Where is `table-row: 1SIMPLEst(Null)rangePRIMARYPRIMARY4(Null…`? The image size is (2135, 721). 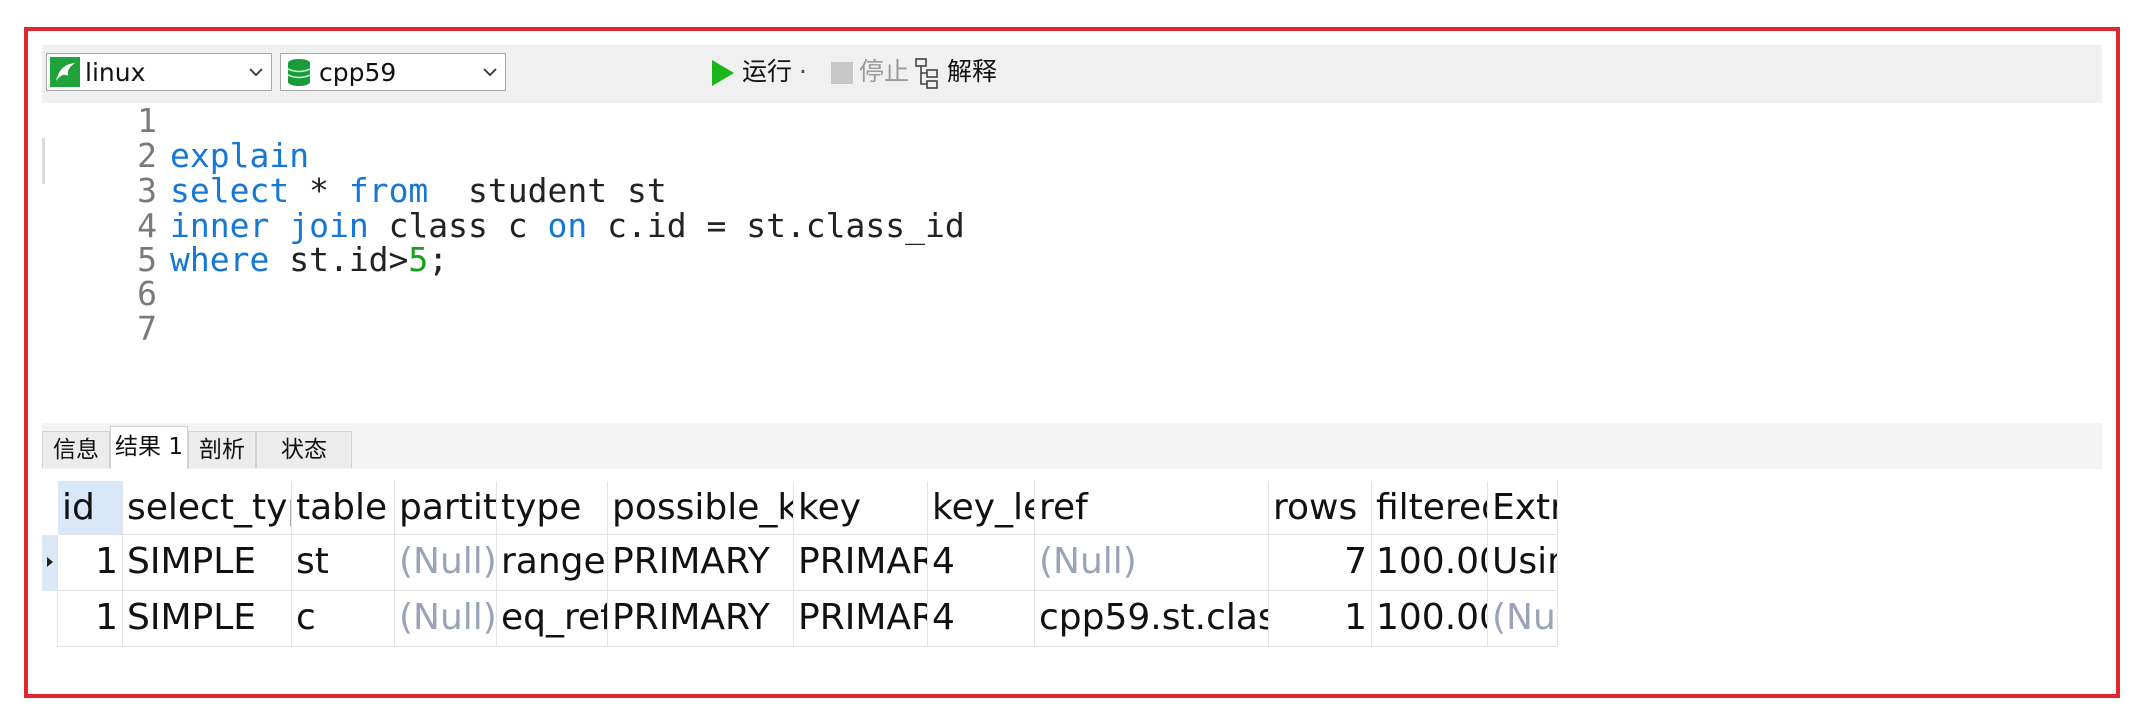 table-row: 1SIMPLEst(Null)rangePRIMARYPRIMARY4(Null… is located at coordinates (1072, 563).